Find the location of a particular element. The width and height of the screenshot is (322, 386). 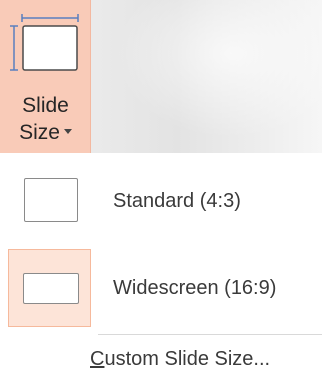

menu-separator is located at coordinates (210, 334).